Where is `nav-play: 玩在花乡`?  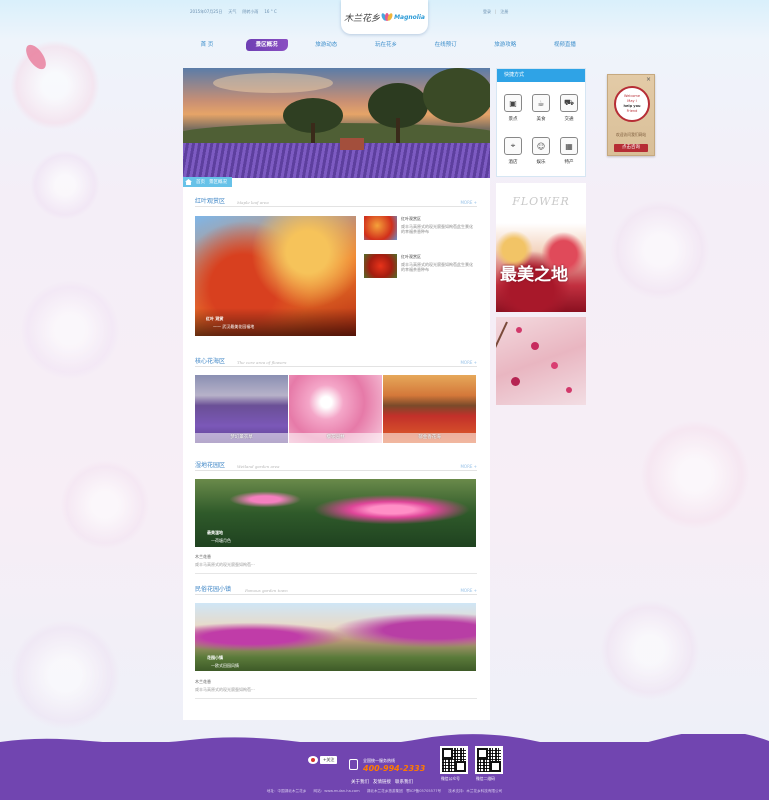
nav-play: 玩在花乡 is located at coordinates (386, 45).